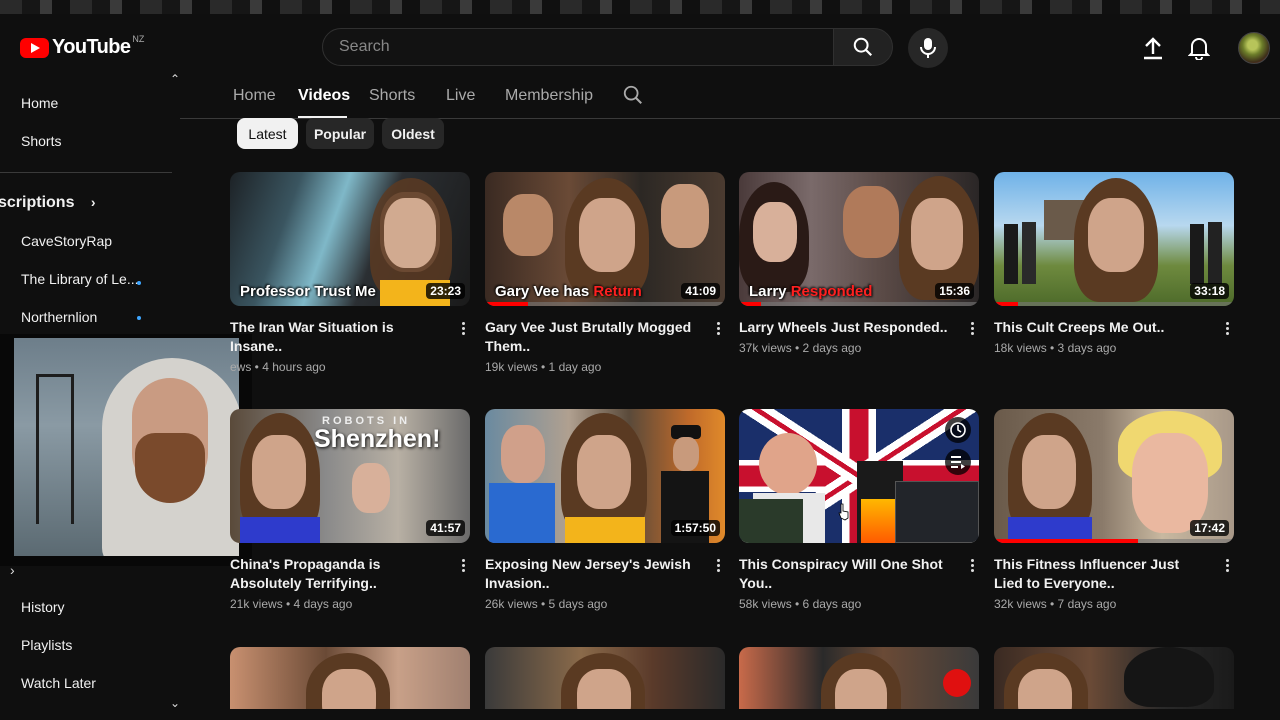 This screenshot has width=1280, height=720. I want to click on video-thumbnail: 17:42, so click(1114, 476).